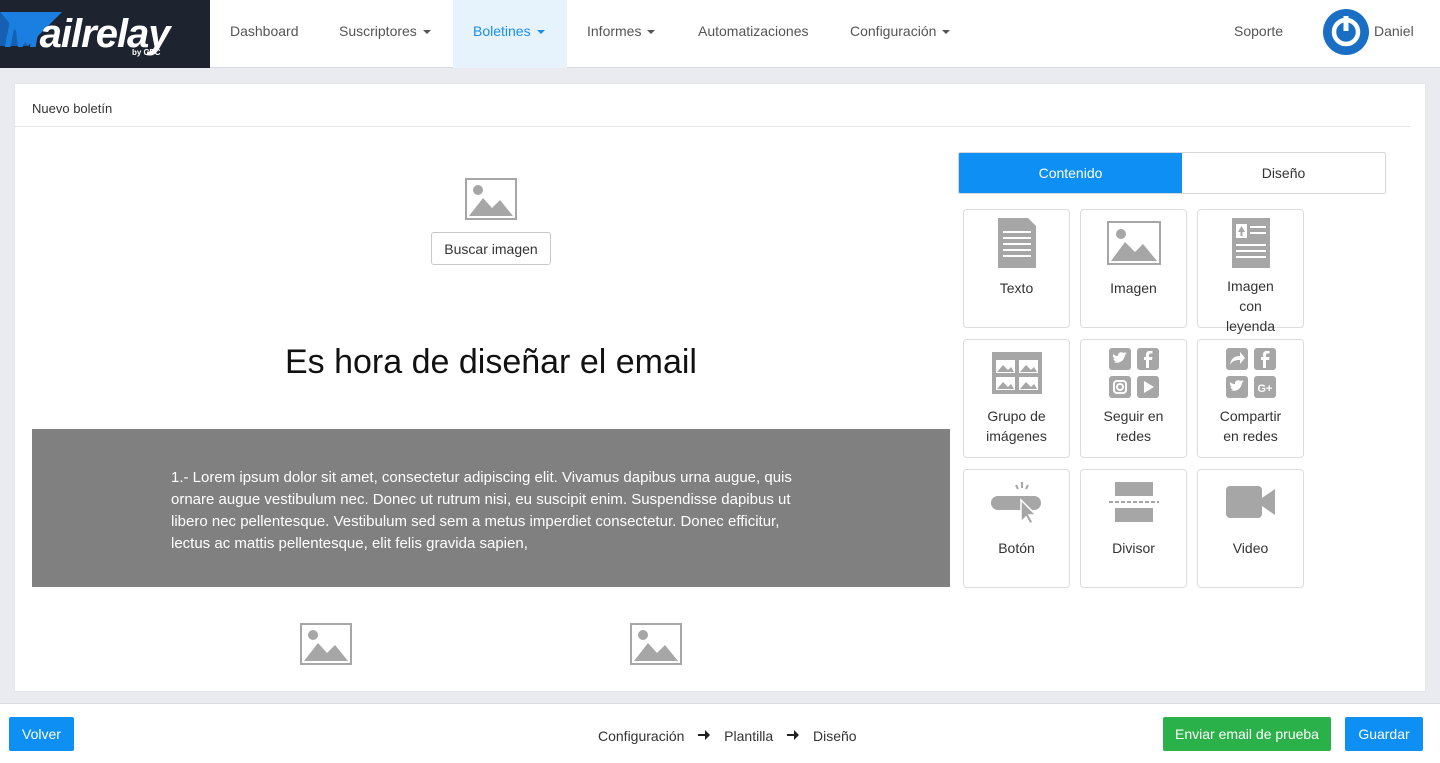  Describe the element at coordinates (1250, 271) in the screenshot. I see `block-imagen-con-leyenda: Imagen con leyenda` at that location.